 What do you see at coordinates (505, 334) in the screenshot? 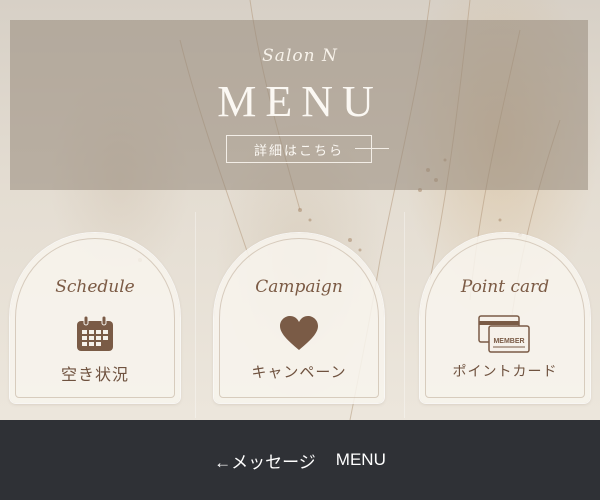
I see `member-card-icon: MEMBER` at bounding box center [505, 334].